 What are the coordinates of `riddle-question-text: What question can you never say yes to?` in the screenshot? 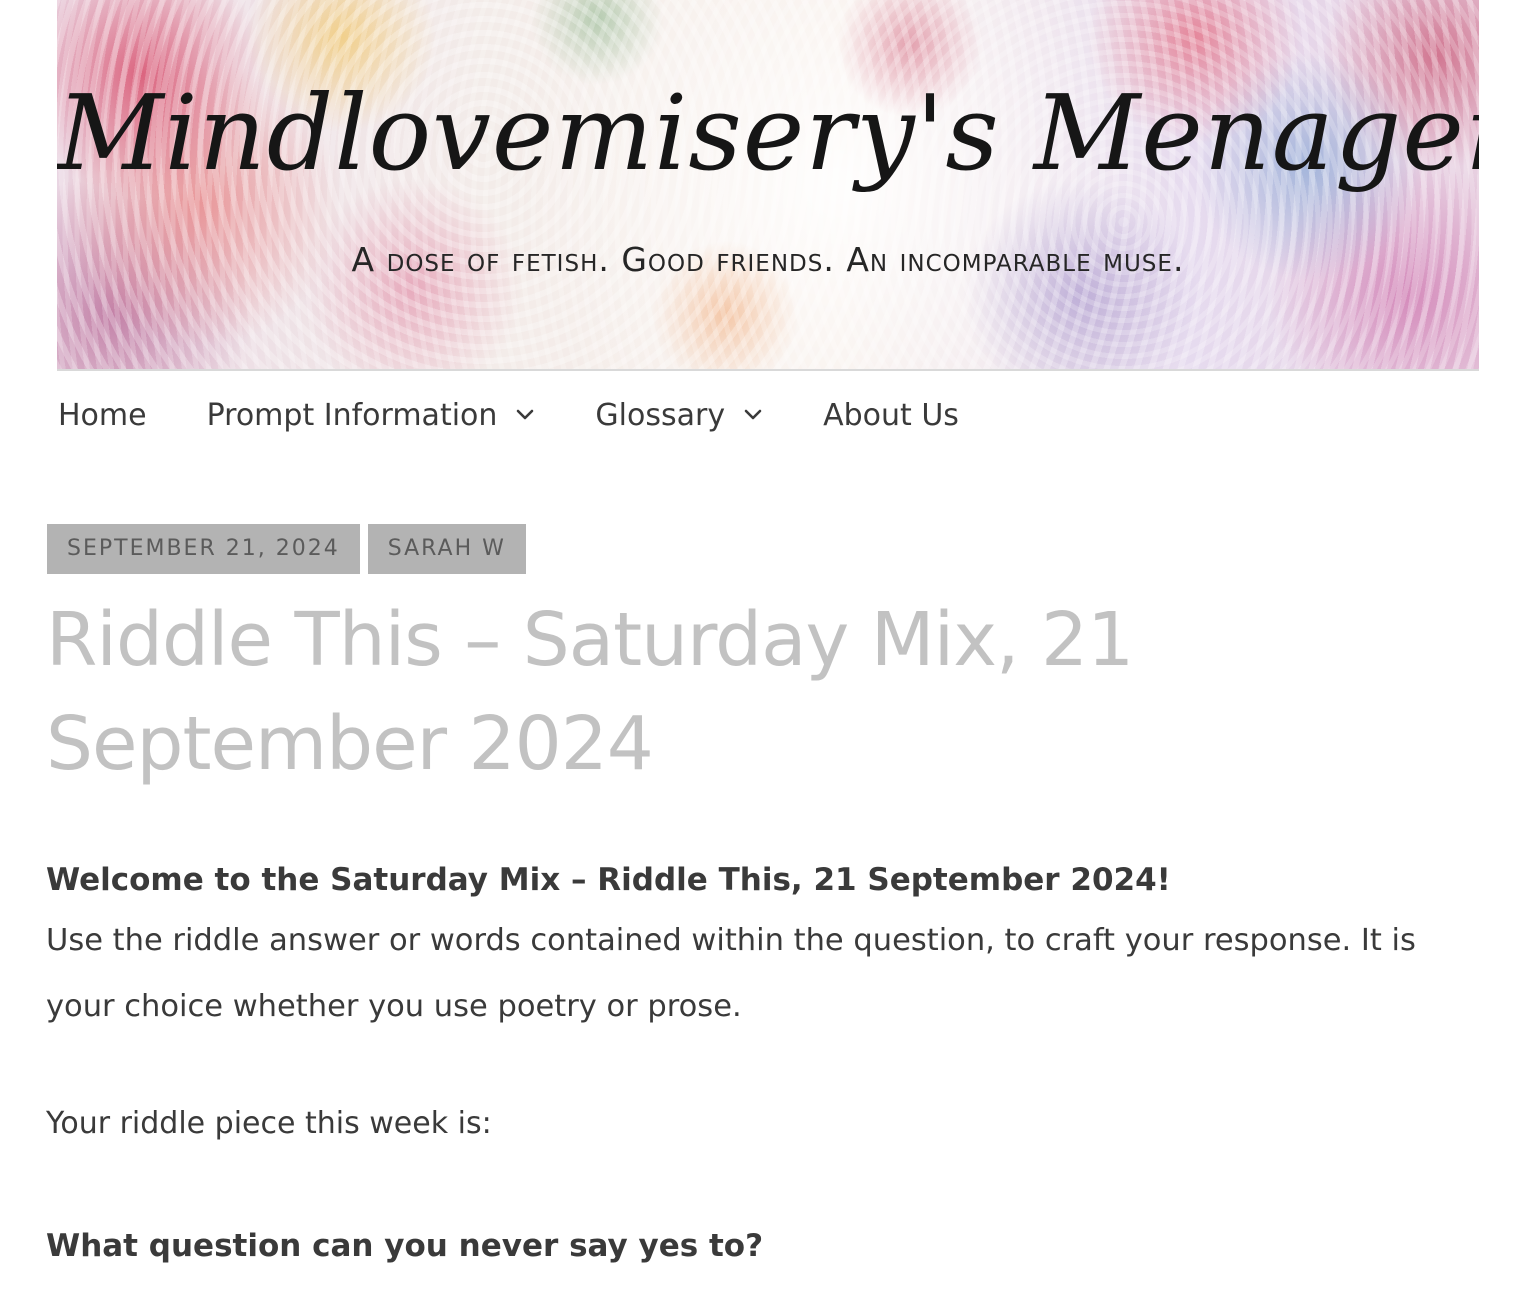 It's located at (405, 1246).